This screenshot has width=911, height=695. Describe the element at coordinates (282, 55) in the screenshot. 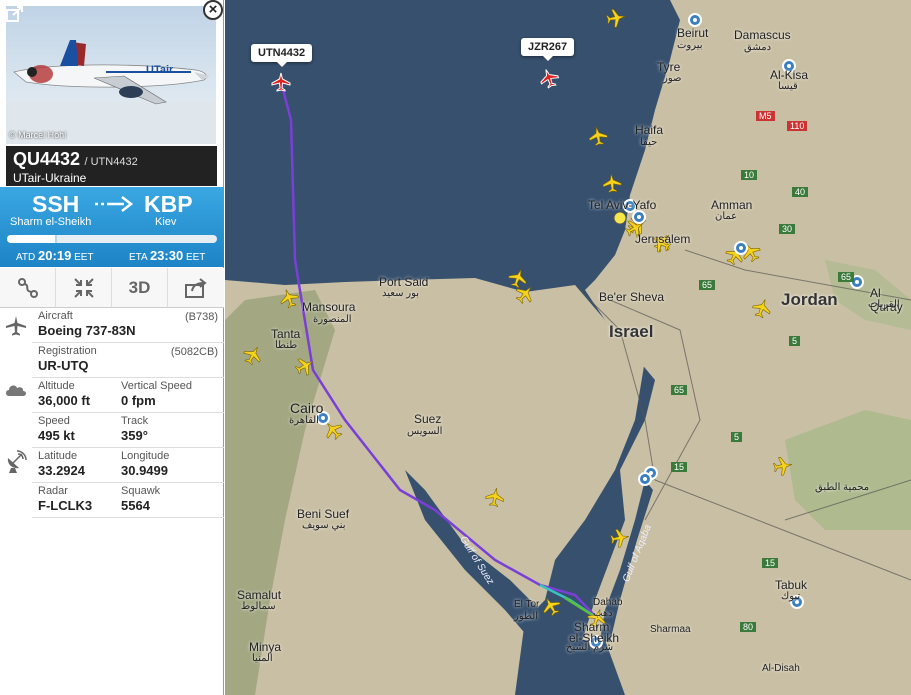

I see `flight-tag-utn4432: UTN4432` at that location.